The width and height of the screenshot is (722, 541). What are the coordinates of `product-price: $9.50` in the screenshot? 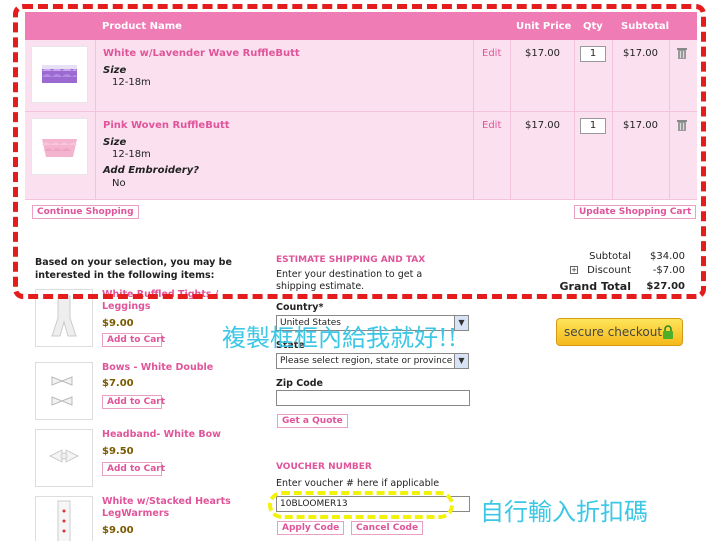 It's located at (118, 451).